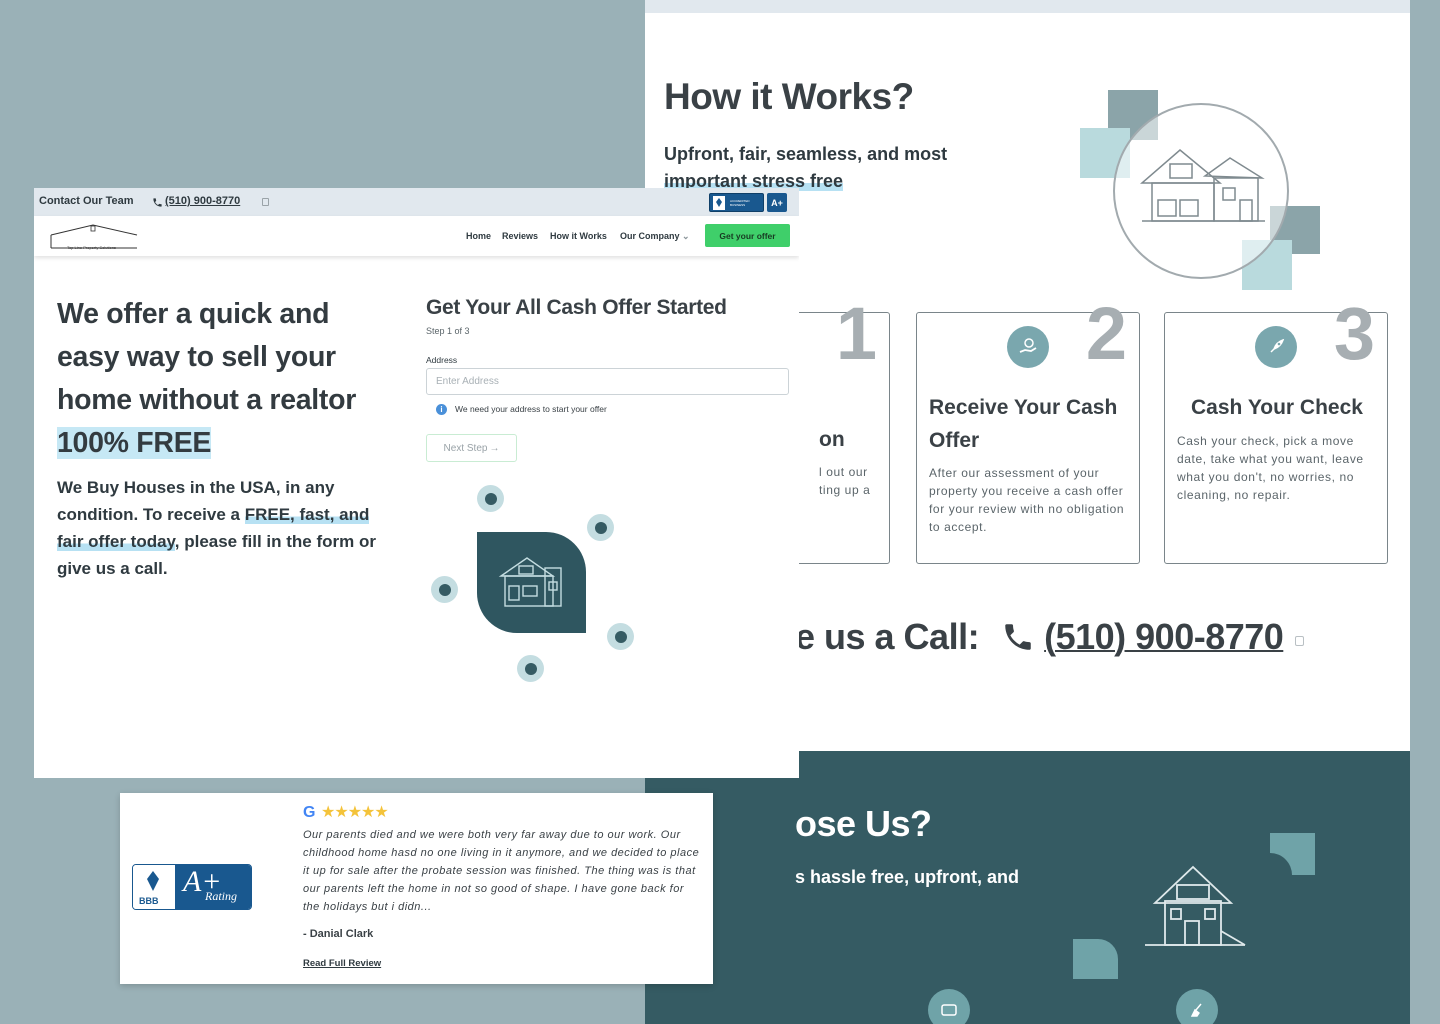 This screenshot has width=1440, height=1024. I want to click on bbb-logo-mark: BBB, so click(154, 887).